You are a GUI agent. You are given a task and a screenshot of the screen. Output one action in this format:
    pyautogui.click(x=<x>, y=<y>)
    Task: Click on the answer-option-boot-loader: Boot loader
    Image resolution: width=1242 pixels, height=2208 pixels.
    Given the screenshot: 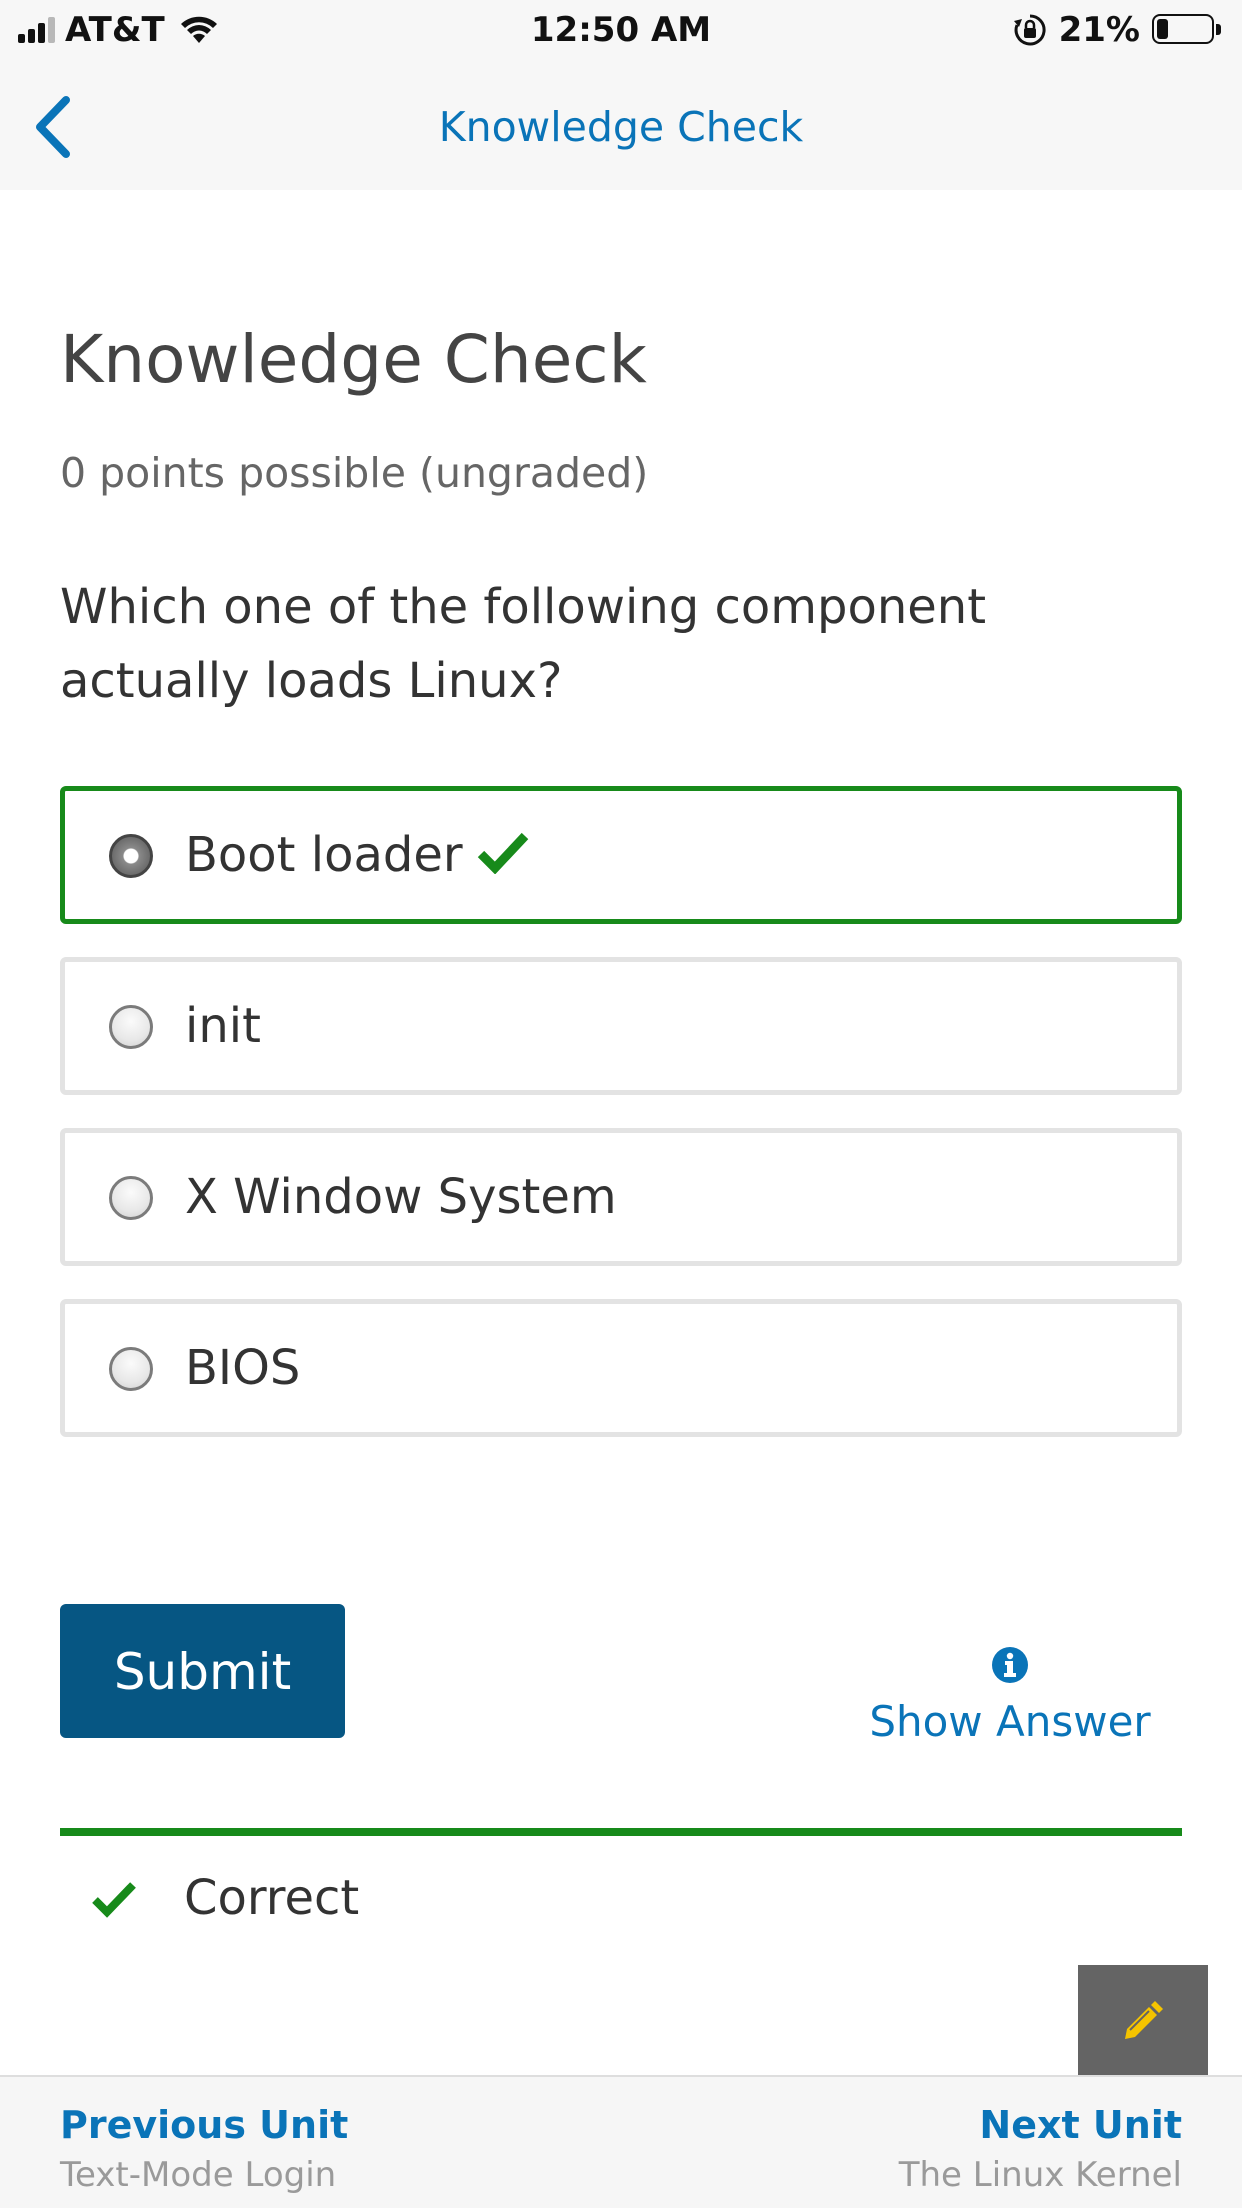 What is the action you would take?
    pyautogui.click(x=621, y=855)
    